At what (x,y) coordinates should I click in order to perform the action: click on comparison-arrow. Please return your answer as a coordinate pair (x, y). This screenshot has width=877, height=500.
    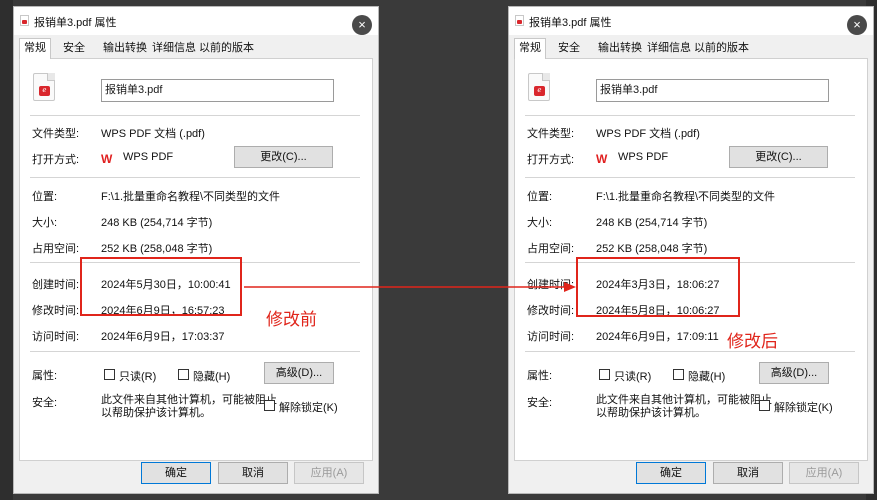
    Looking at the image, I should click on (410, 287).